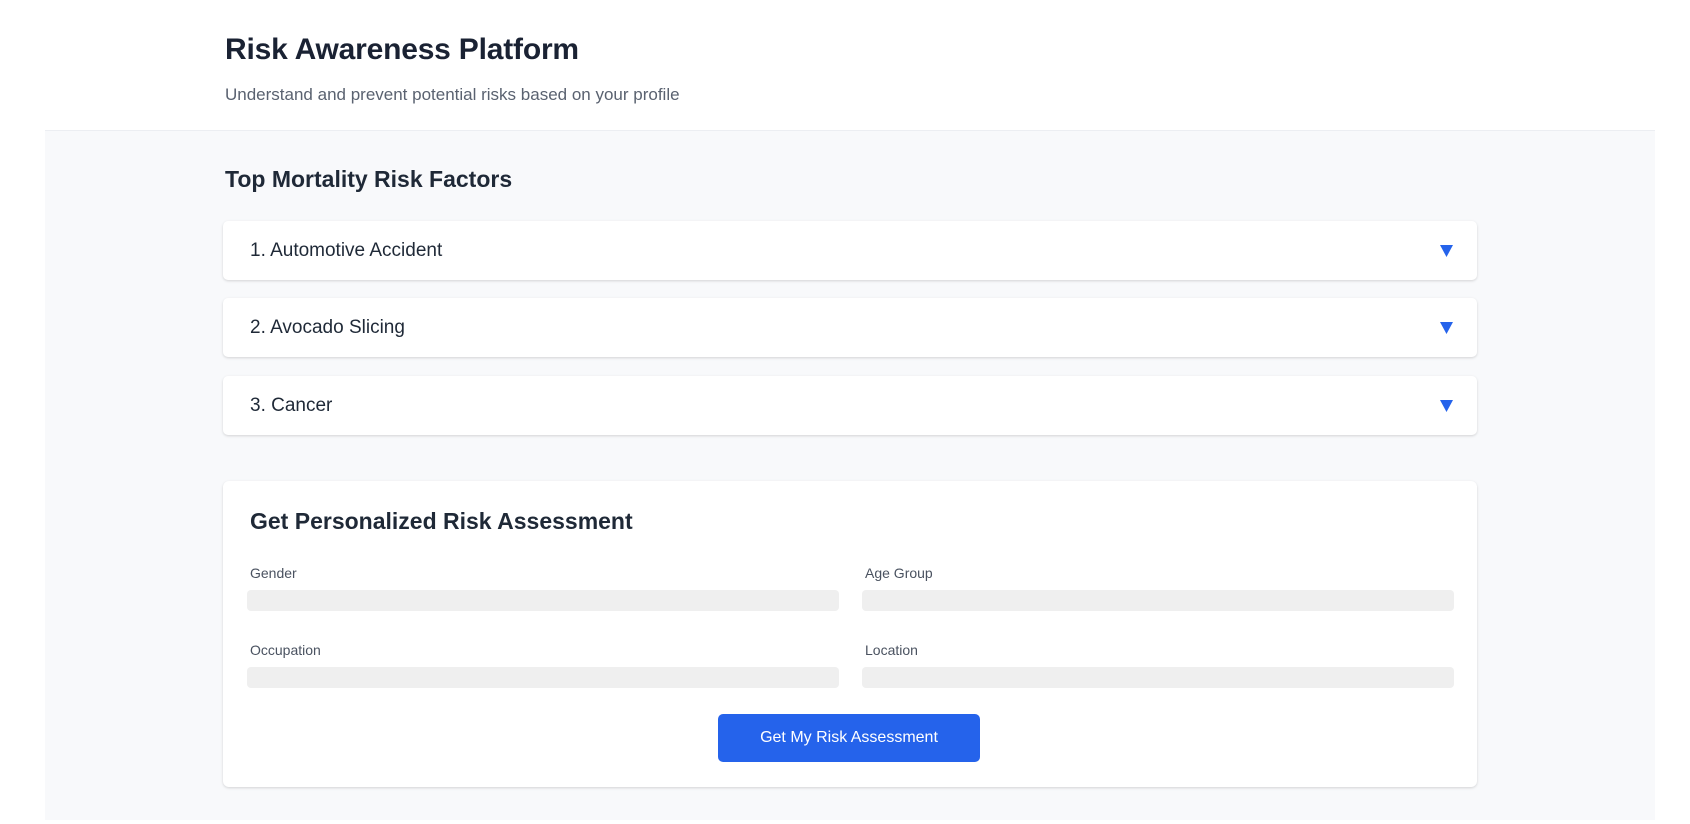 The image size is (1690, 824). Describe the element at coordinates (850, 250) in the screenshot. I see `risk-item-automotive-accident: 1. Automotive Accident` at that location.